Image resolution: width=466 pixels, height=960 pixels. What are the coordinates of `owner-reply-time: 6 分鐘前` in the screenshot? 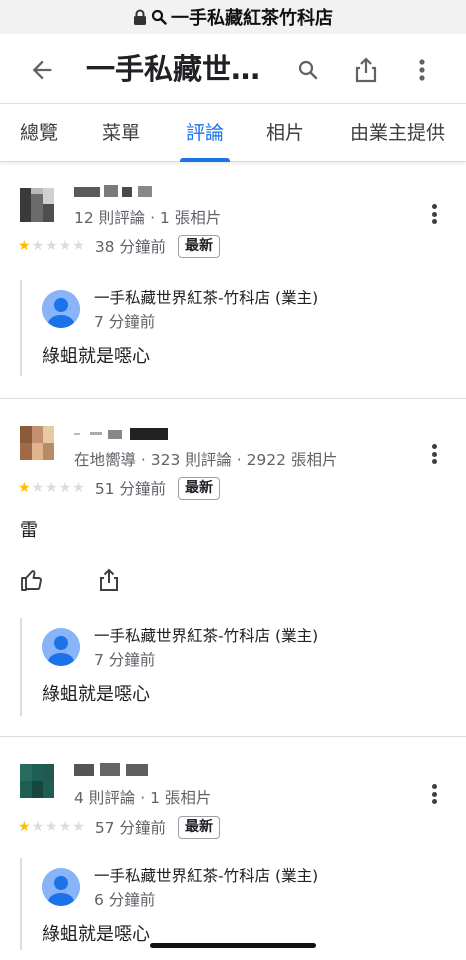 It's located at (125, 900).